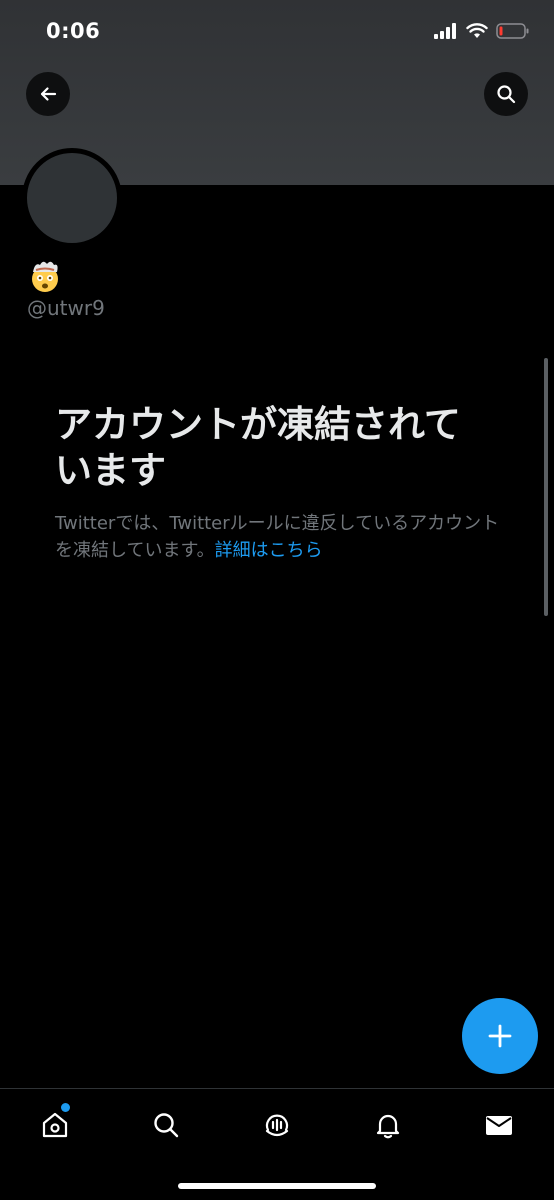  I want to click on search-button, so click(506, 94).